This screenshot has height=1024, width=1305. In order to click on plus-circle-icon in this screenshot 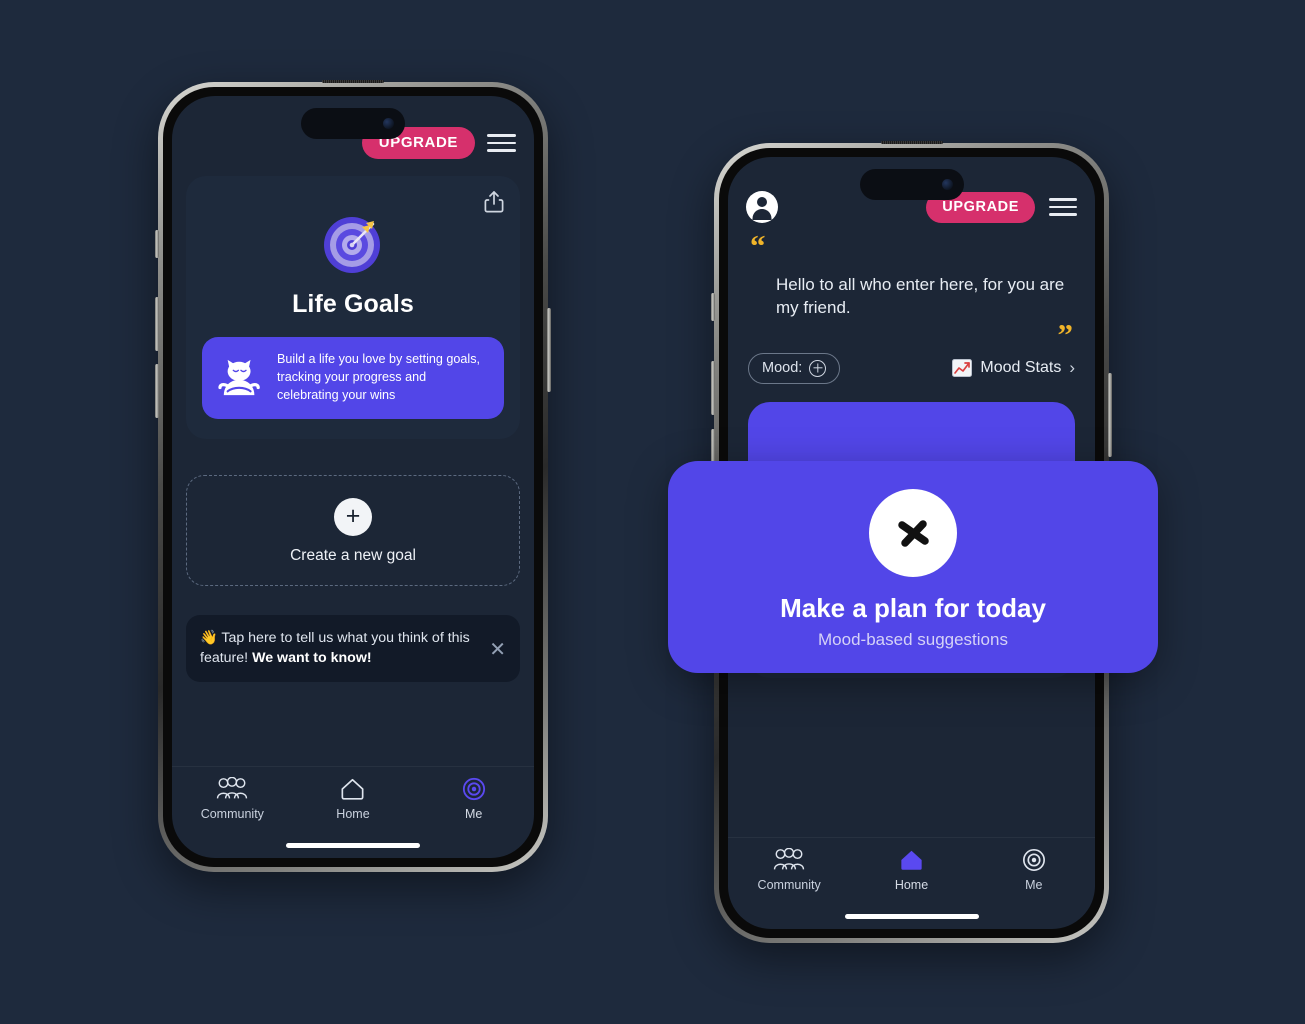, I will do `click(818, 368)`.